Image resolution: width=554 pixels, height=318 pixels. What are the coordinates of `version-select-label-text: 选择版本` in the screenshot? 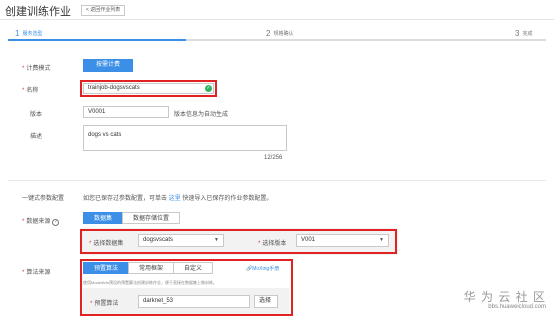 It's located at (274, 244).